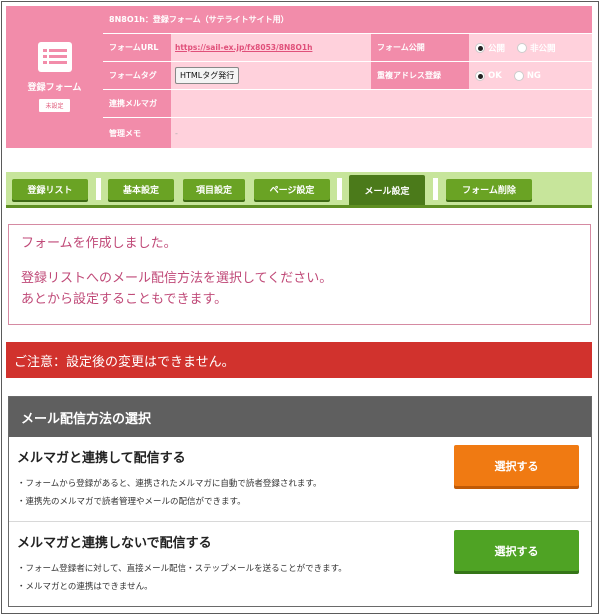 The width and height of the screenshot is (600, 615). What do you see at coordinates (137, 103) in the screenshot?
I see `linked-magazine-label: 連携メルマガ` at bounding box center [137, 103].